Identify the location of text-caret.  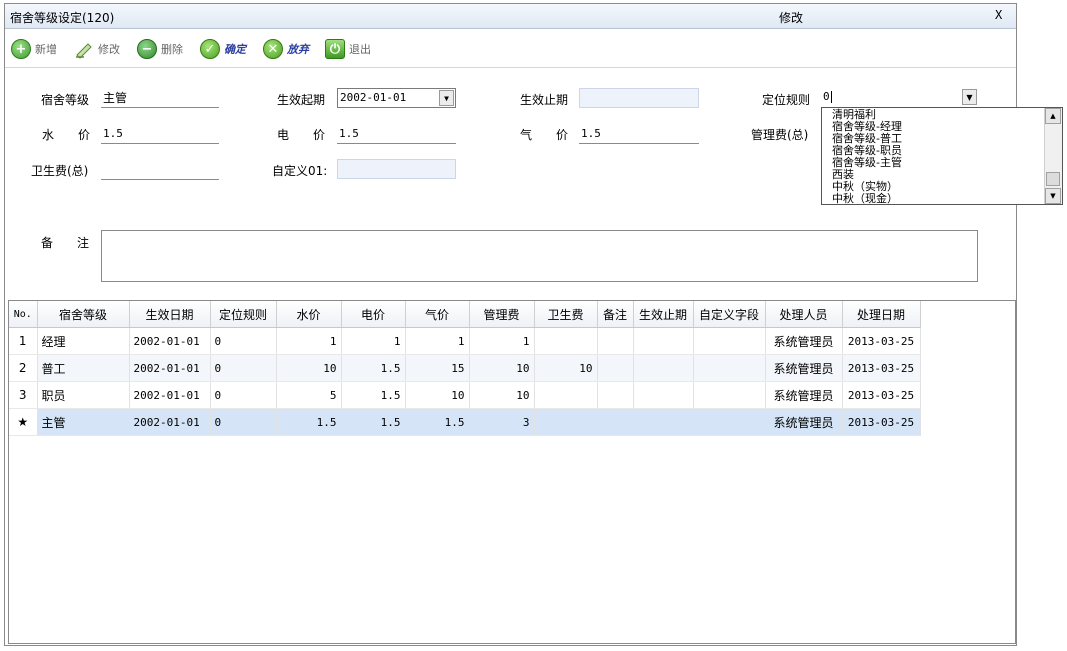
(831, 97).